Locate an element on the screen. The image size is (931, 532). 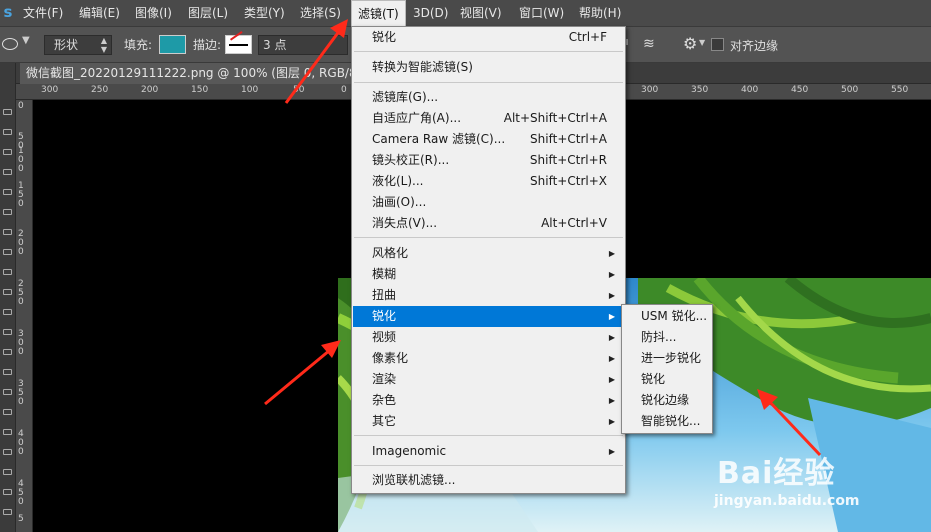
menu-layer: 图层(L) is located at coordinates (208, 13).